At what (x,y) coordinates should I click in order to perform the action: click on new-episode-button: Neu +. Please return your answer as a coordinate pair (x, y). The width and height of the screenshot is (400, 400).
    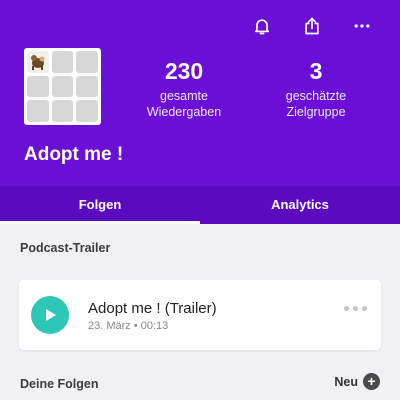
    Looking at the image, I should click on (357, 381).